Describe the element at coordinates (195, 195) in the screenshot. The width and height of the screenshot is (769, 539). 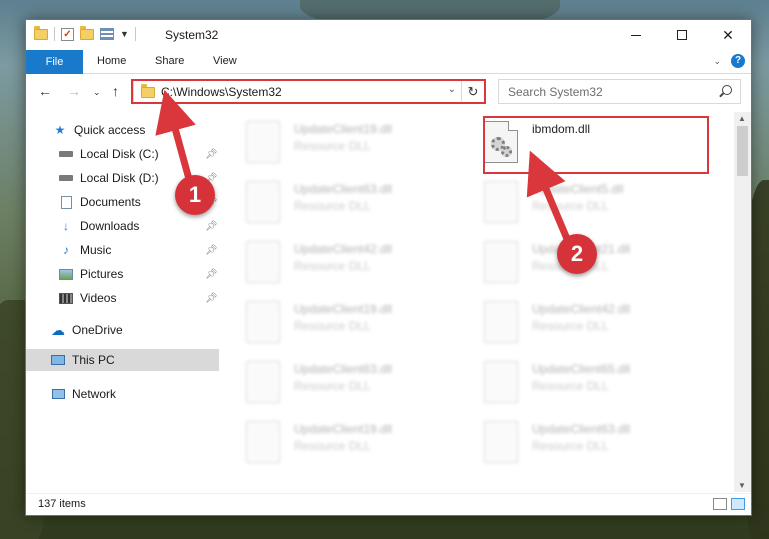
I see `step-badge-1: 1` at that location.